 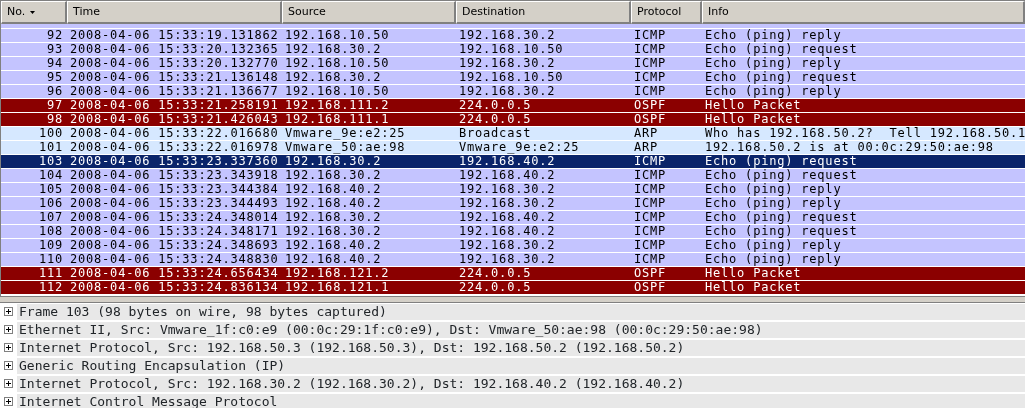 What do you see at coordinates (345, 147) in the screenshot?
I see `table-cell-text: Vmware_50:ae:98` at bounding box center [345, 147].